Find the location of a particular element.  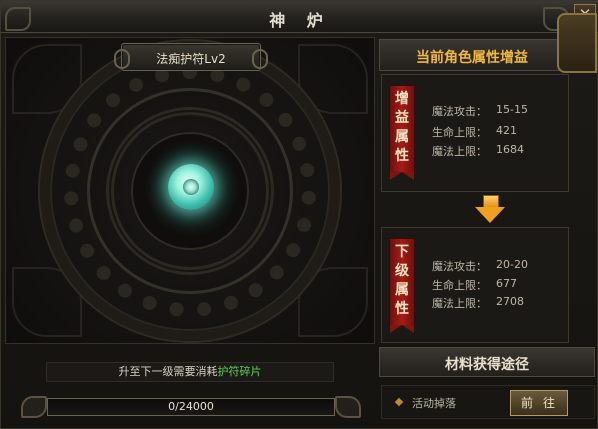

next-stats-ribbon: 下级属性 is located at coordinates (402, 285).